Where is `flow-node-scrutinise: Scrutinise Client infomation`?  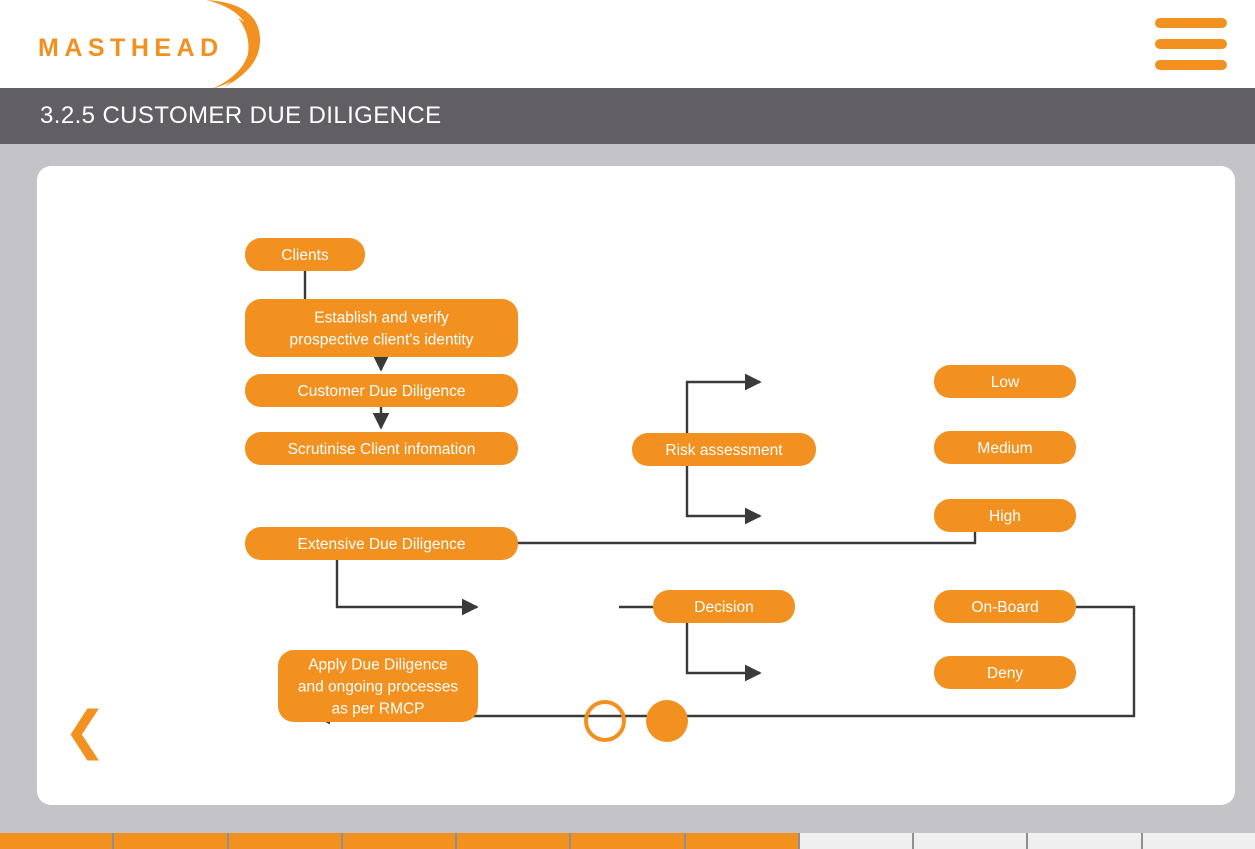
flow-node-scrutinise: Scrutinise Client infomation is located at coordinates (381, 448).